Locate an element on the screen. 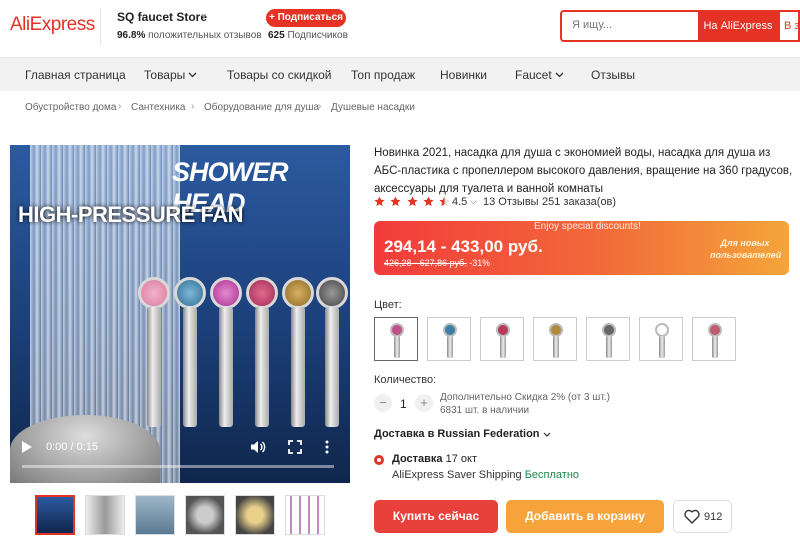 This screenshot has width=800, height=549. delivery-info: Доставка 17 окт is located at coordinates (434, 459).